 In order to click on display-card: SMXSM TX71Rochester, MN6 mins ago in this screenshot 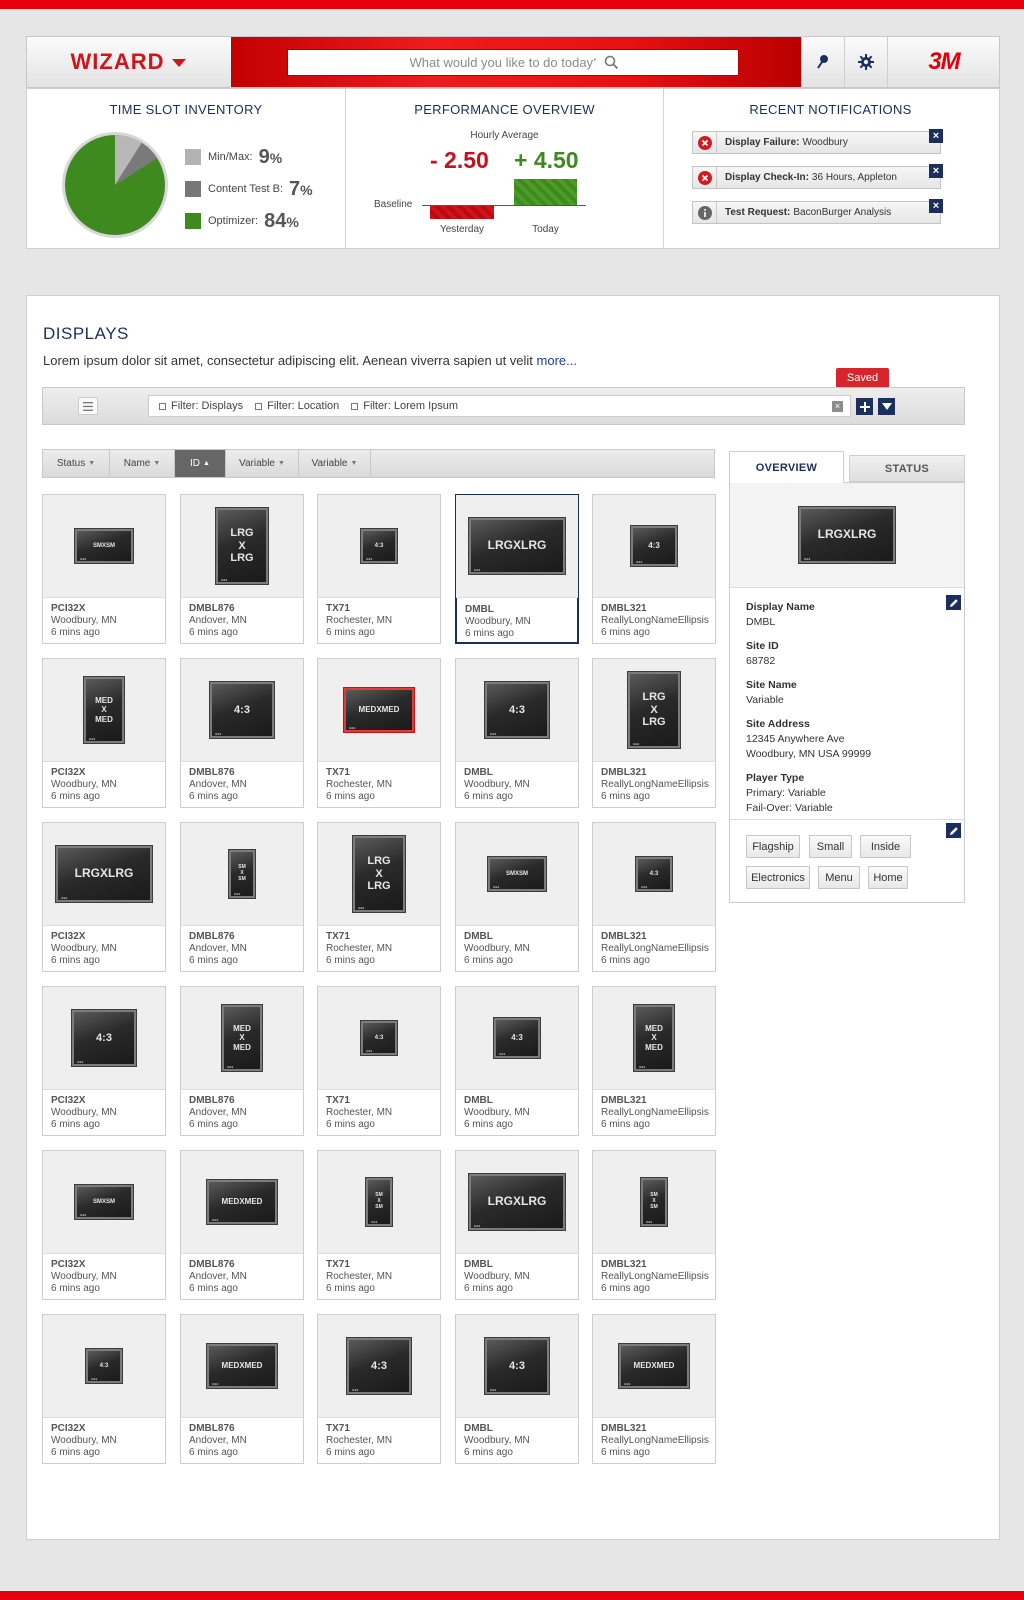, I will do `click(379, 1225)`.